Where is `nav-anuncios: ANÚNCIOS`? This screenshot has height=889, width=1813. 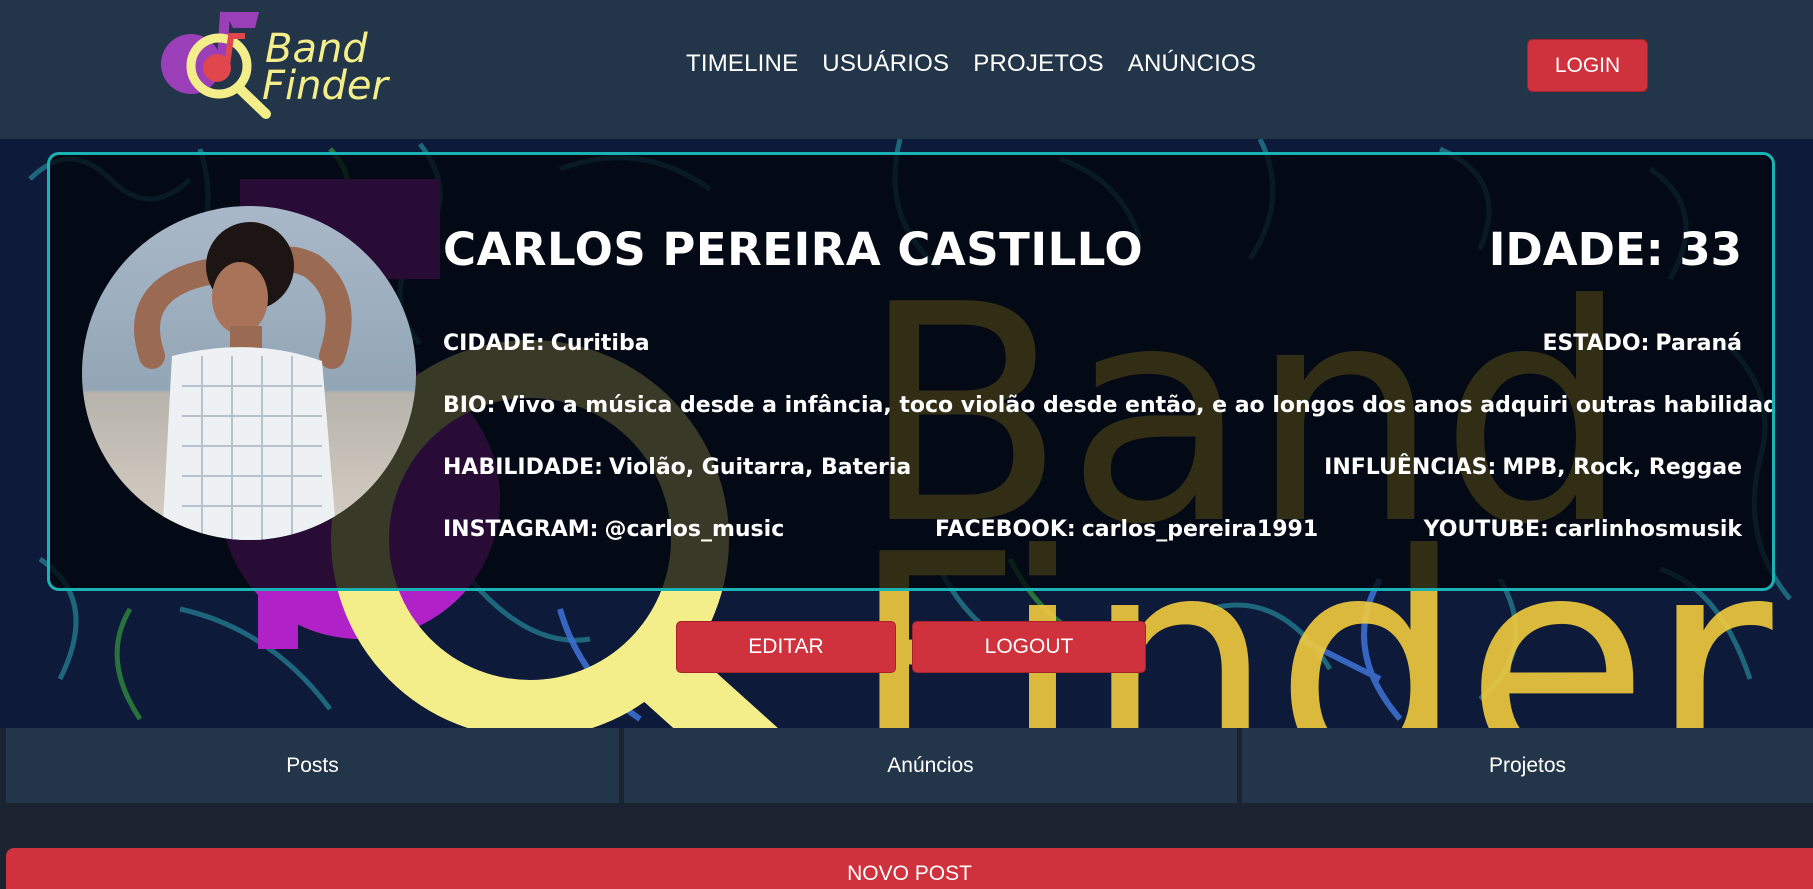
nav-anuncios: ANÚNCIOS is located at coordinates (1192, 64).